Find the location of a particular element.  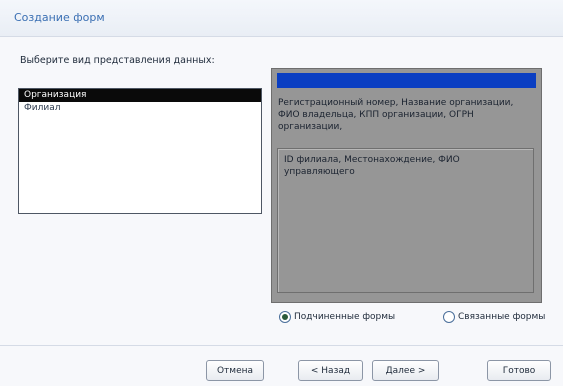

subforms-option: Подчиненные формы is located at coordinates (337, 317).